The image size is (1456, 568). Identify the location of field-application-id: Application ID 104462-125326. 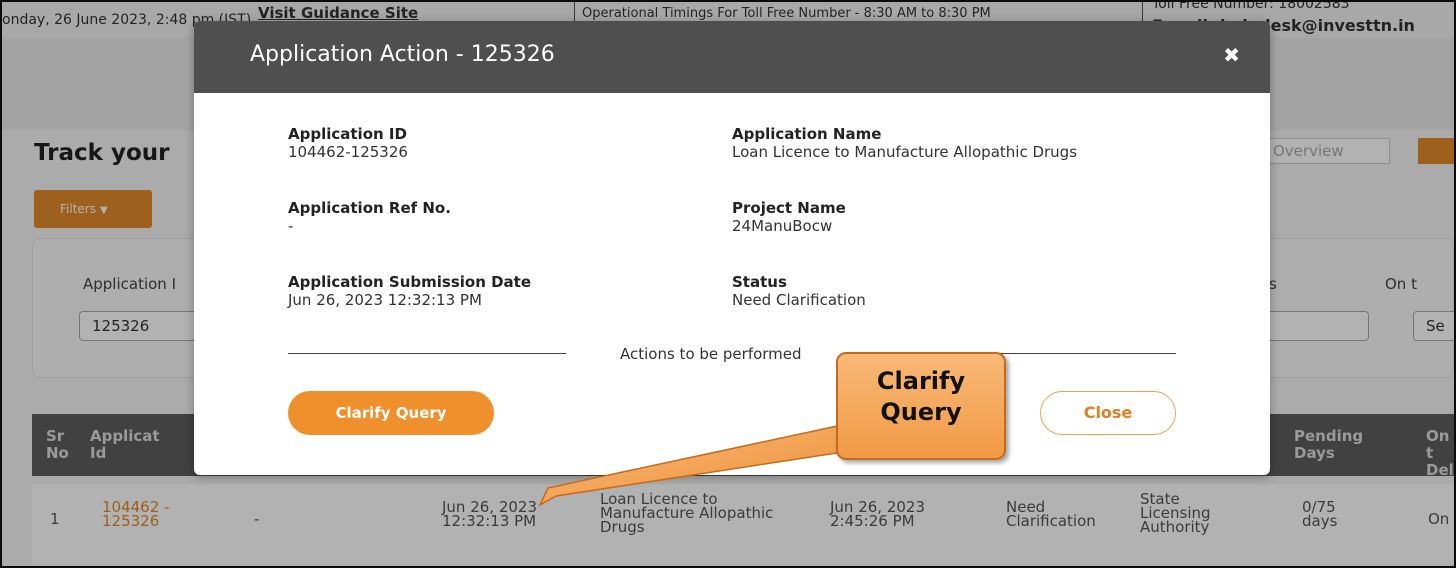
(348, 143).